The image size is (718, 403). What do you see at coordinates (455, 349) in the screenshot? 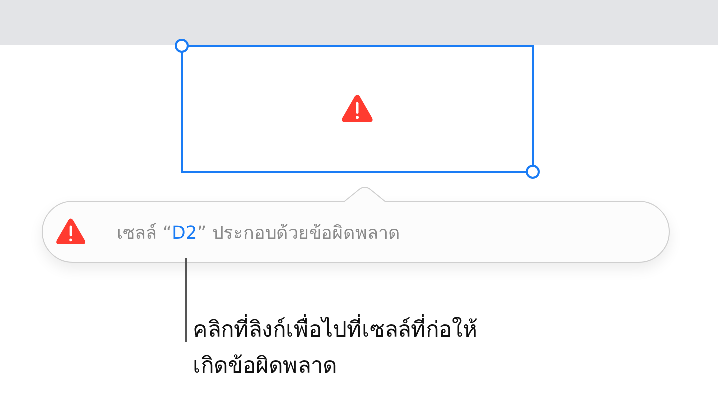
I see `callout-text: คลิกที่ลิงก์เพื่อไปที่เซลล์ที่ก่อให้ เกิดข้อผิดพลาด` at bounding box center [455, 349].